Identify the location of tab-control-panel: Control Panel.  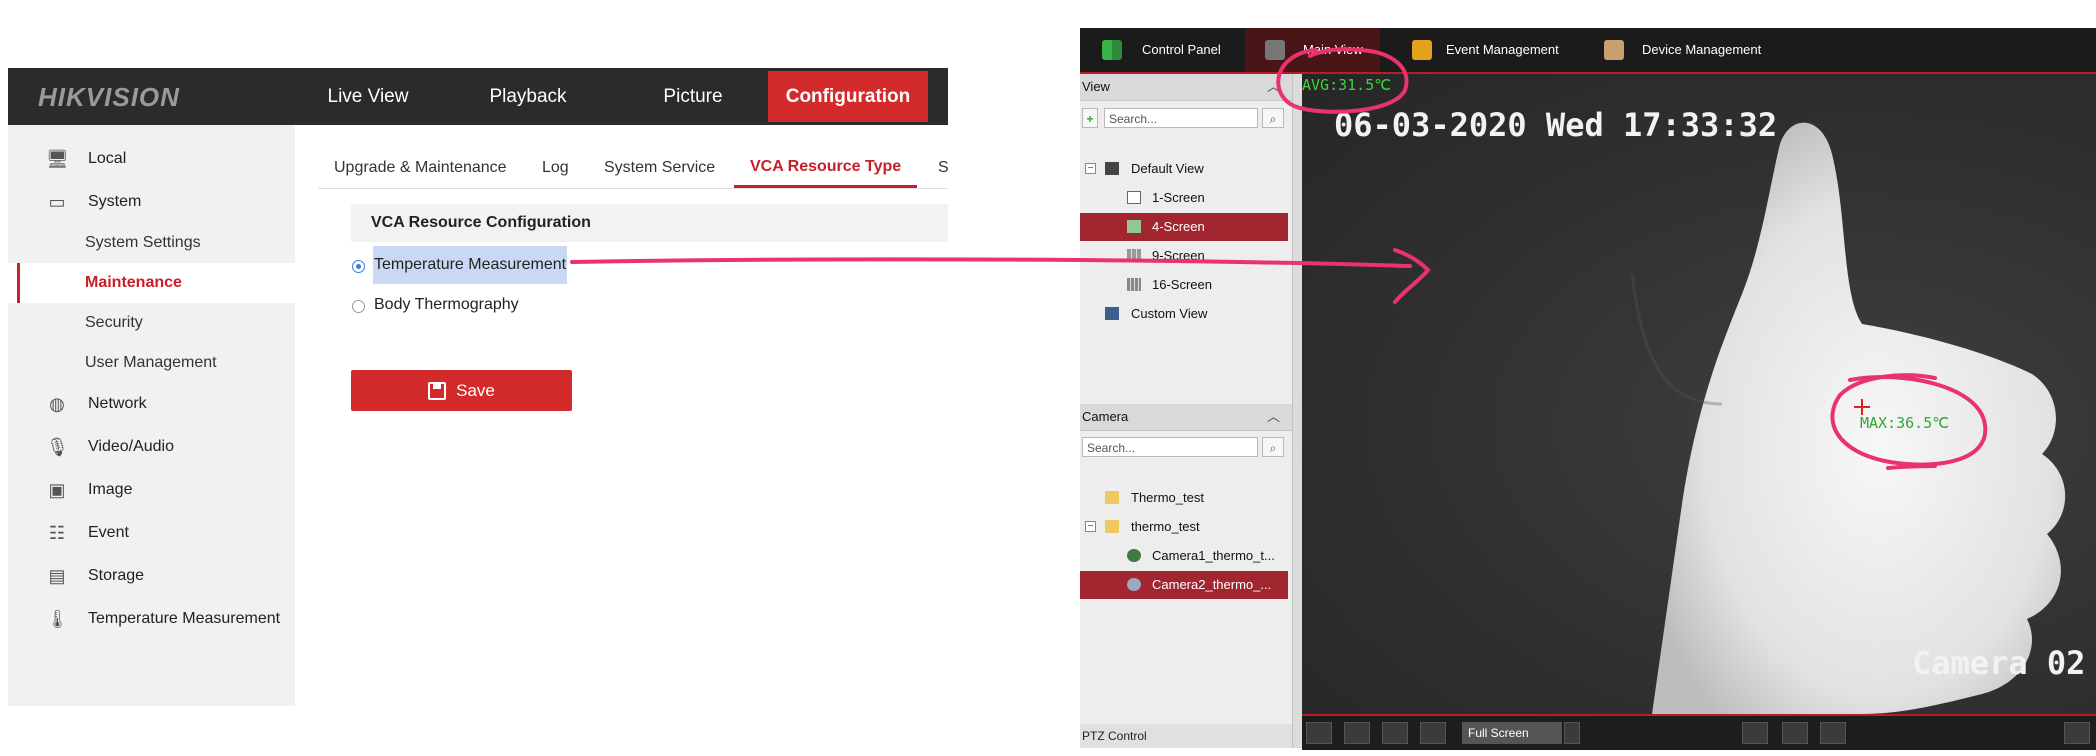
(1175, 50).